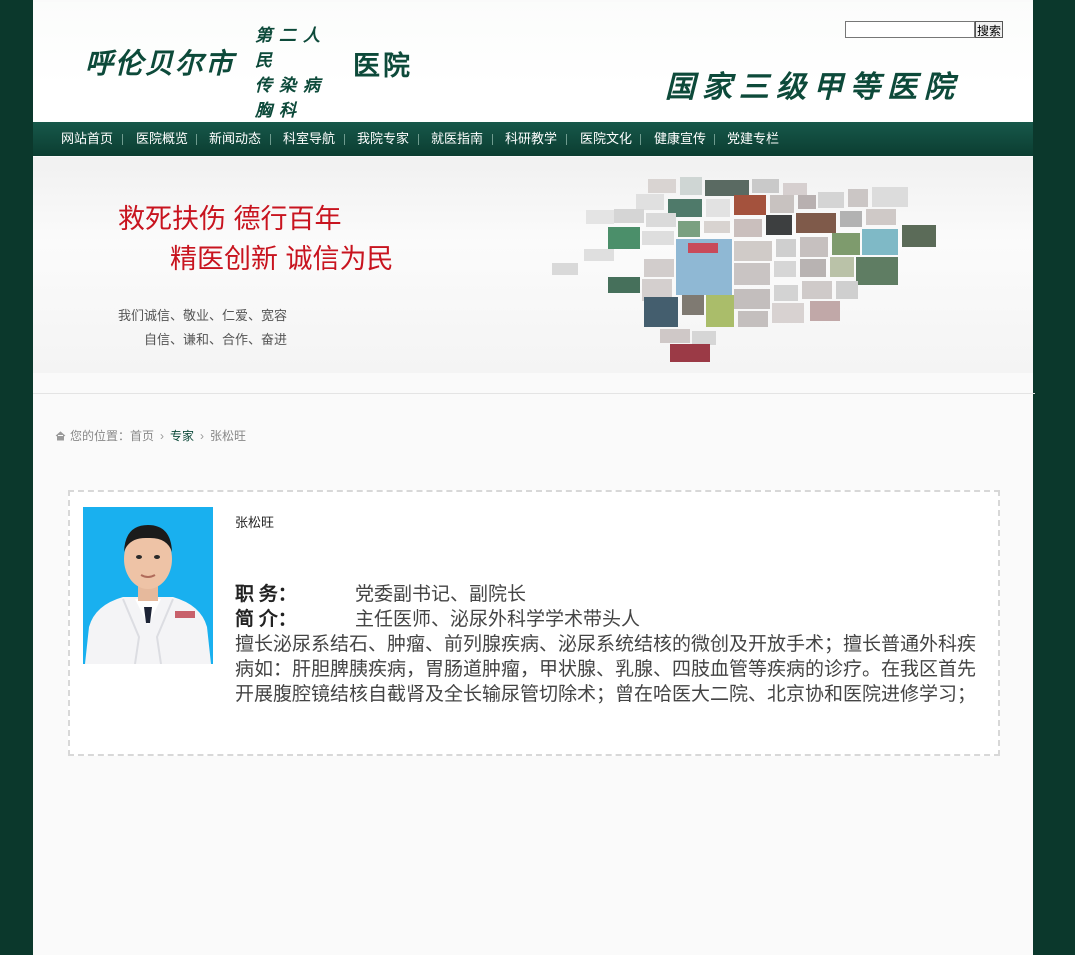  Describe the element at coordinates (498, 619) in the screenshot. I see `intro-value: 主任医师、泌尿外科学学术带头人` at that location.